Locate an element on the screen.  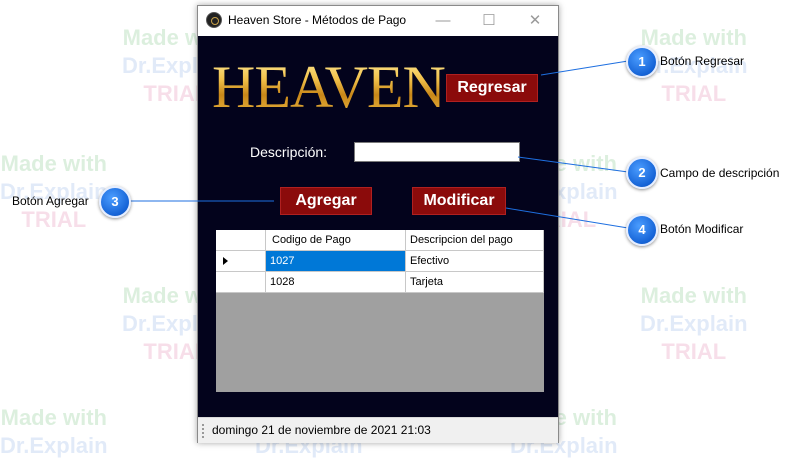
callout-badge-3: 3 is located at coordinates (115, 202).